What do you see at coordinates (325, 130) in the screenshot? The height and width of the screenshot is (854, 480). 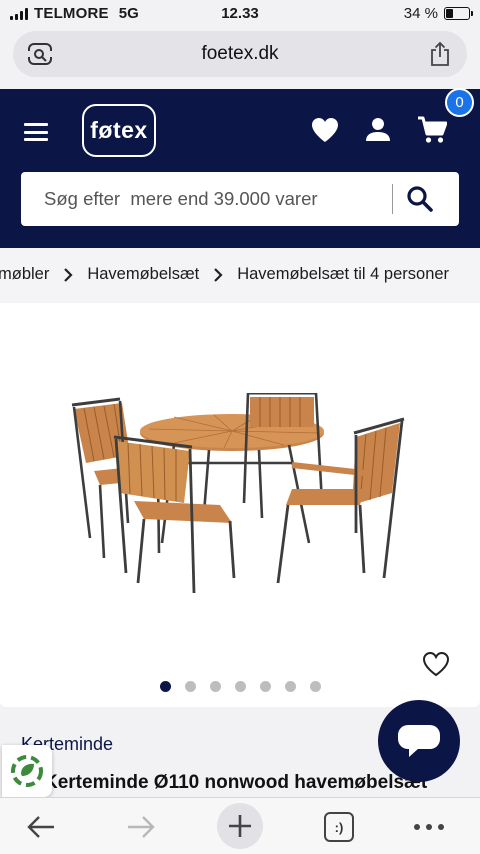 I see `favorites-heart-icon` at bounding box center [325, 130].